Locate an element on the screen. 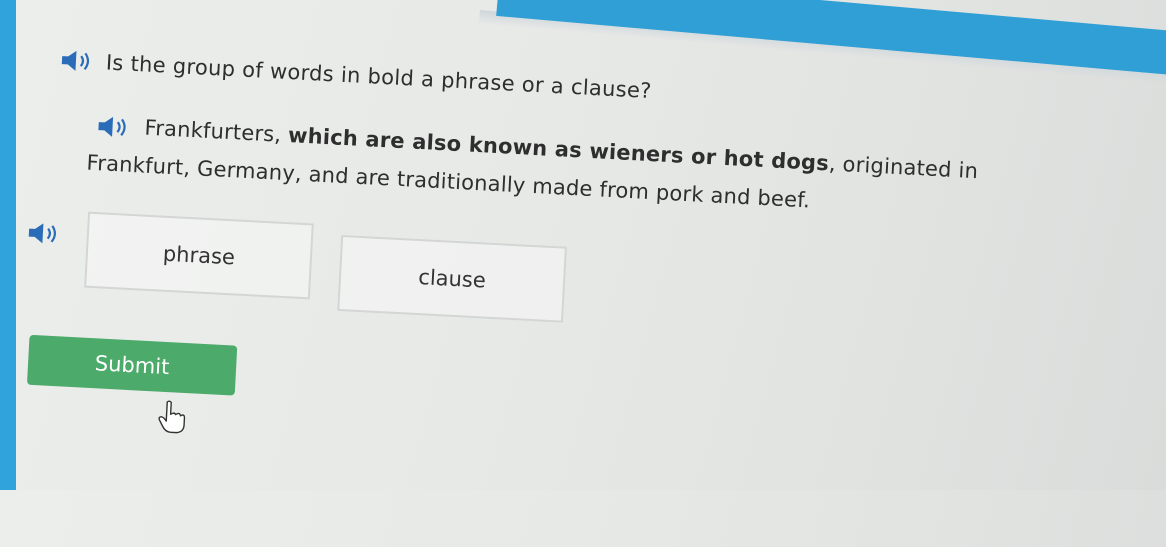 Image resolution: width=1166 pixels, height=547 pixels. submit-label: Submit is located at coordinates (132, 365).